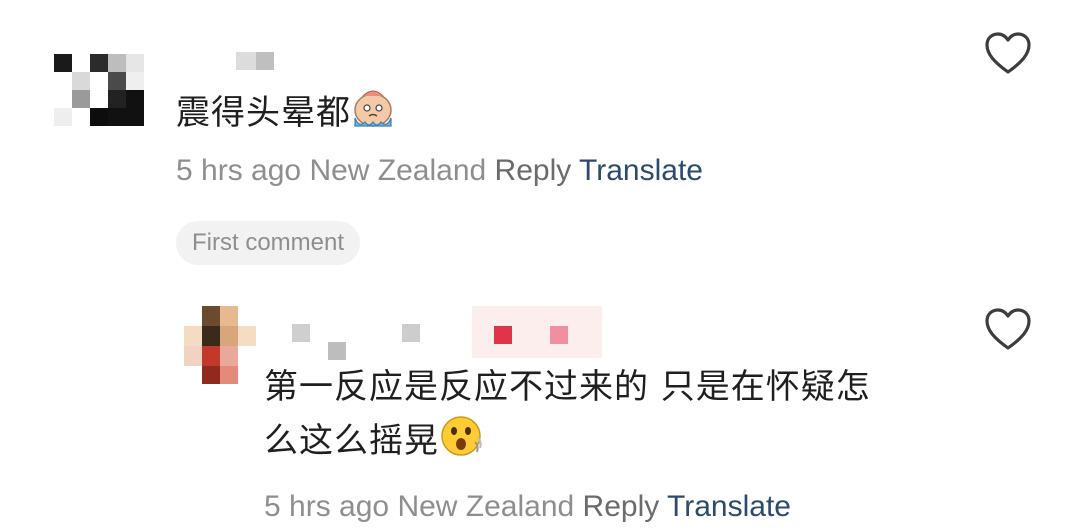 Image resolution: width=1080 pixels, height=531 pixels. I want to click on comment-text: 震得头晕都, so click(285, 116).